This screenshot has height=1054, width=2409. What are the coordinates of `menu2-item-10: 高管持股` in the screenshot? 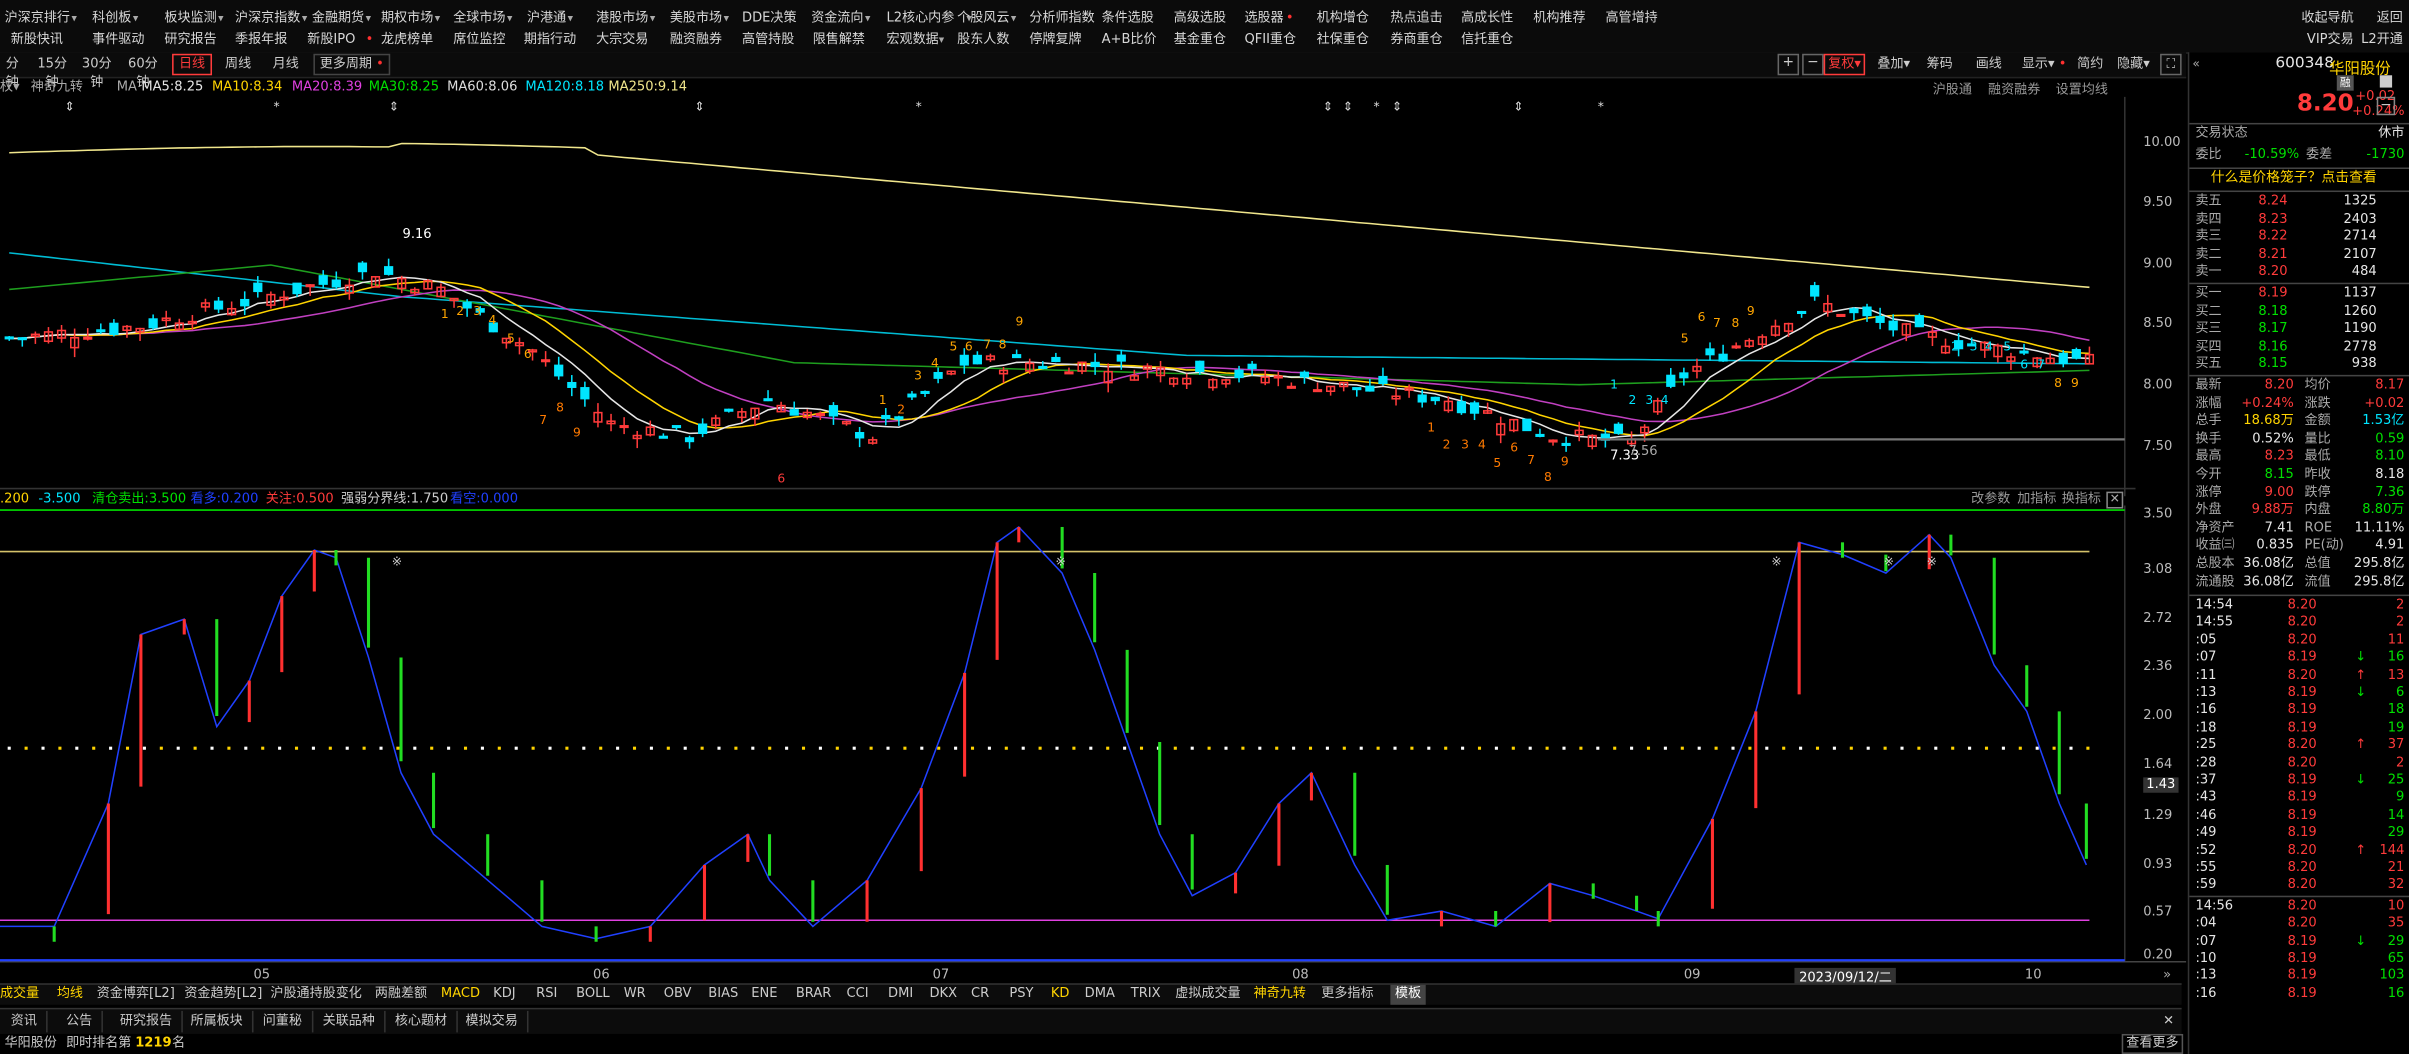 It's located at (768, 40).